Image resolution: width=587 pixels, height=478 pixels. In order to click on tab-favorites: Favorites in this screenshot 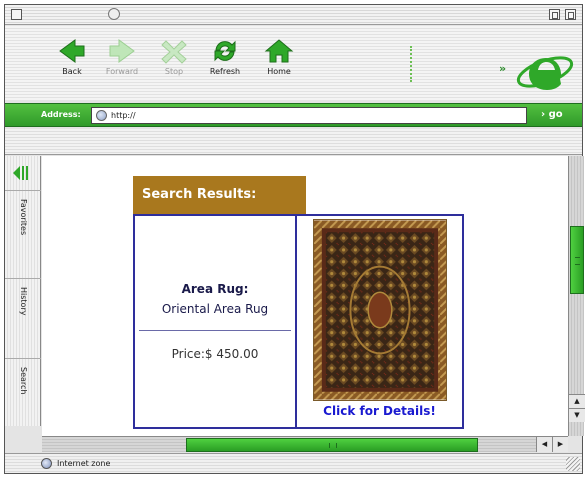, I will do `click(23, 233)`.